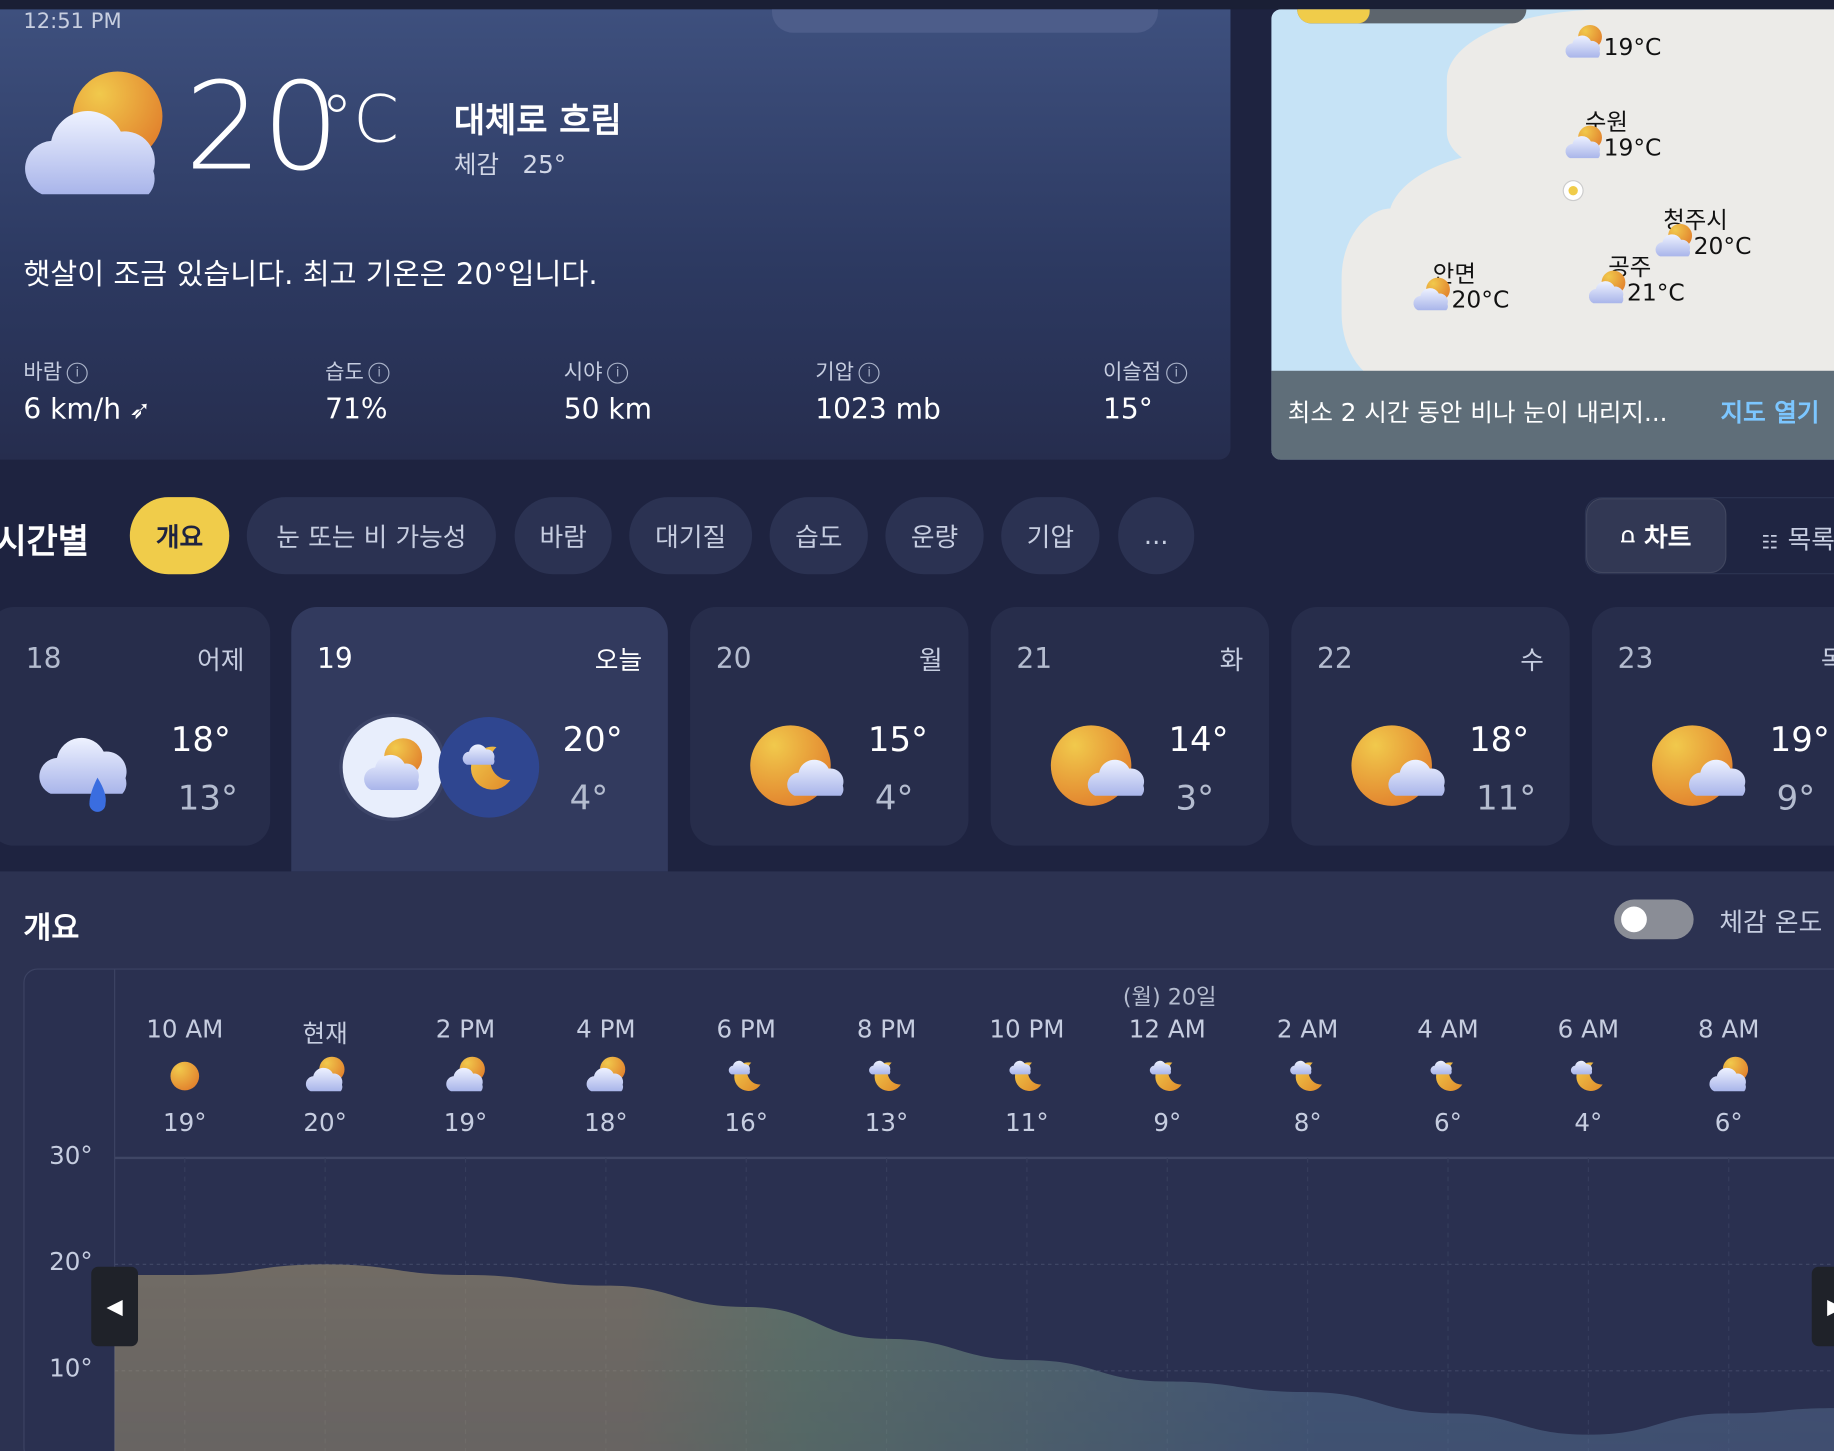  What do you see at coordinates (1027, 1122) in the screenshot?
I see `hour-temp-label: 11°` at bounding box center [1027, 1122].